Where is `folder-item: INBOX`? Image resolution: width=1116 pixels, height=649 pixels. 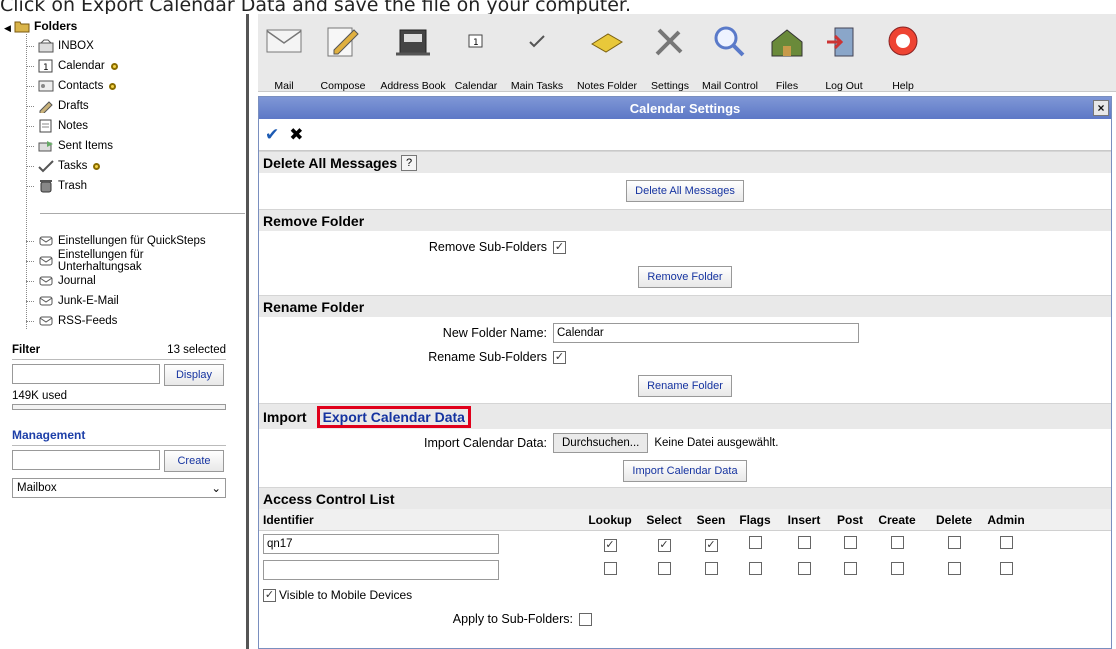 folder-item: INBOX is located at coordinates (60, 46).